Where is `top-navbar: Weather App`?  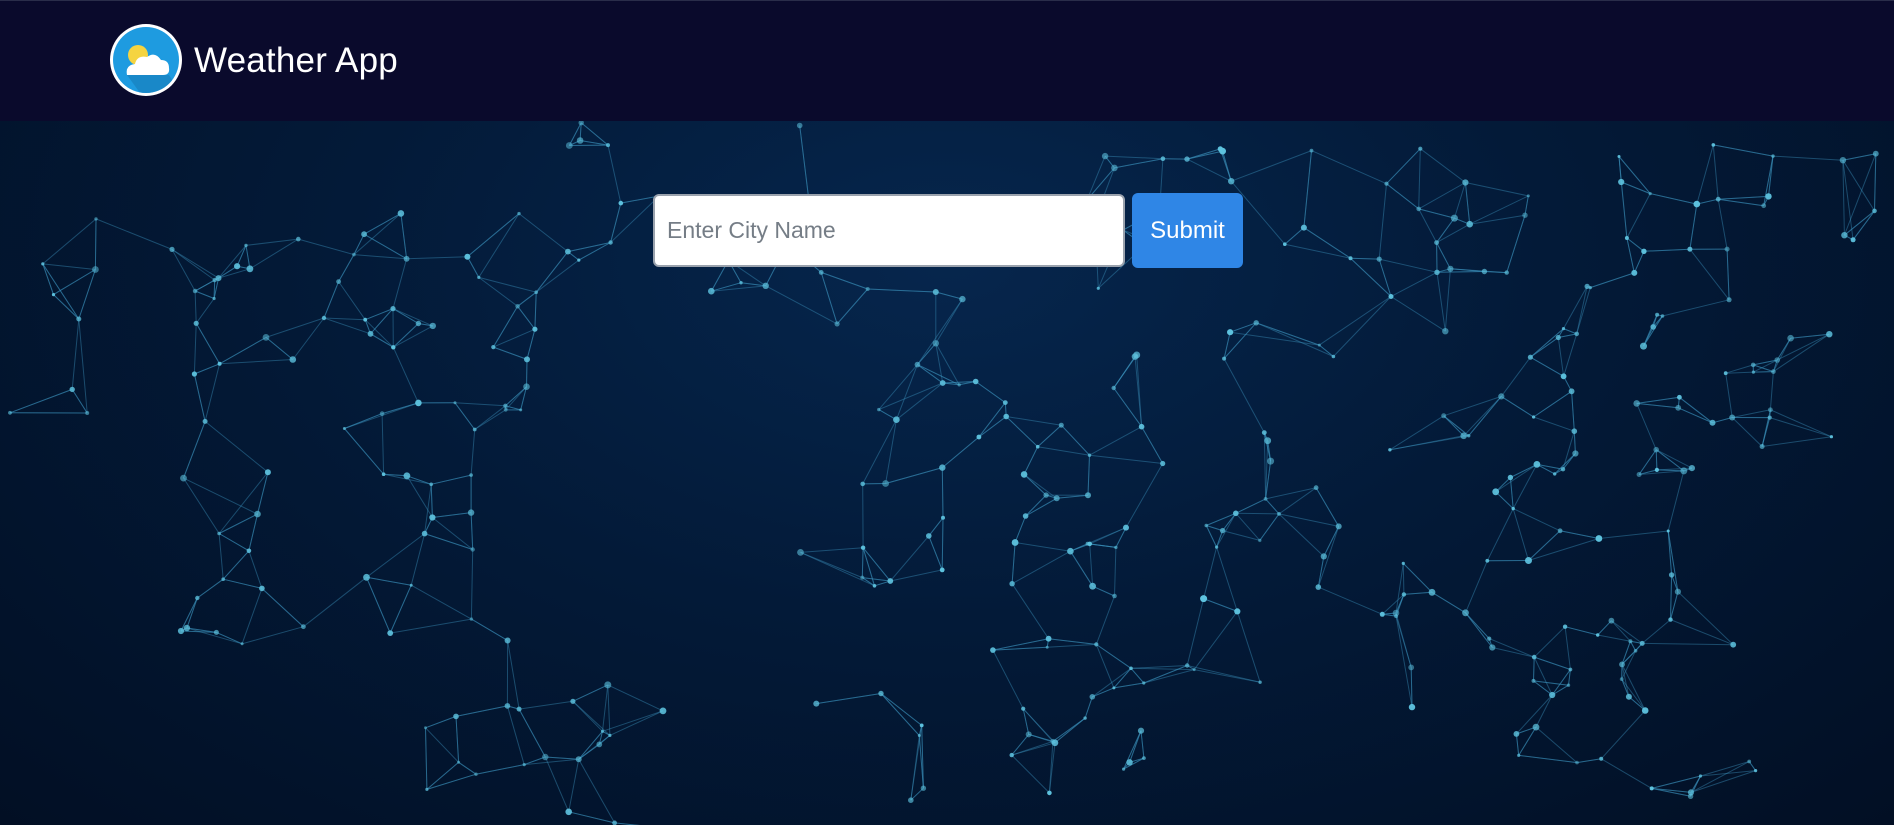
top-navbar: Weather App is located at coordinates (947, 60).